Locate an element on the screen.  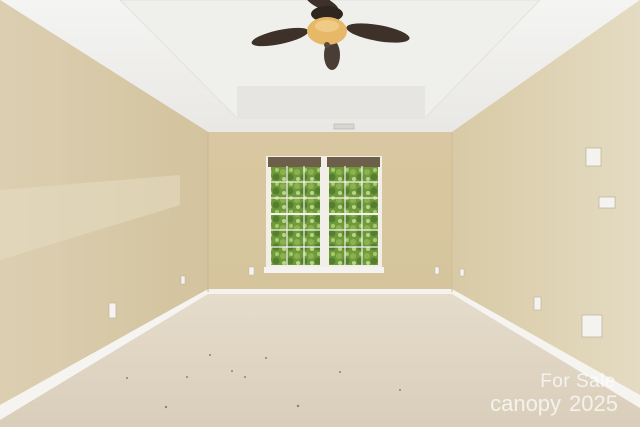
watermark-brand: canopy is located at coordinates (526, 403).